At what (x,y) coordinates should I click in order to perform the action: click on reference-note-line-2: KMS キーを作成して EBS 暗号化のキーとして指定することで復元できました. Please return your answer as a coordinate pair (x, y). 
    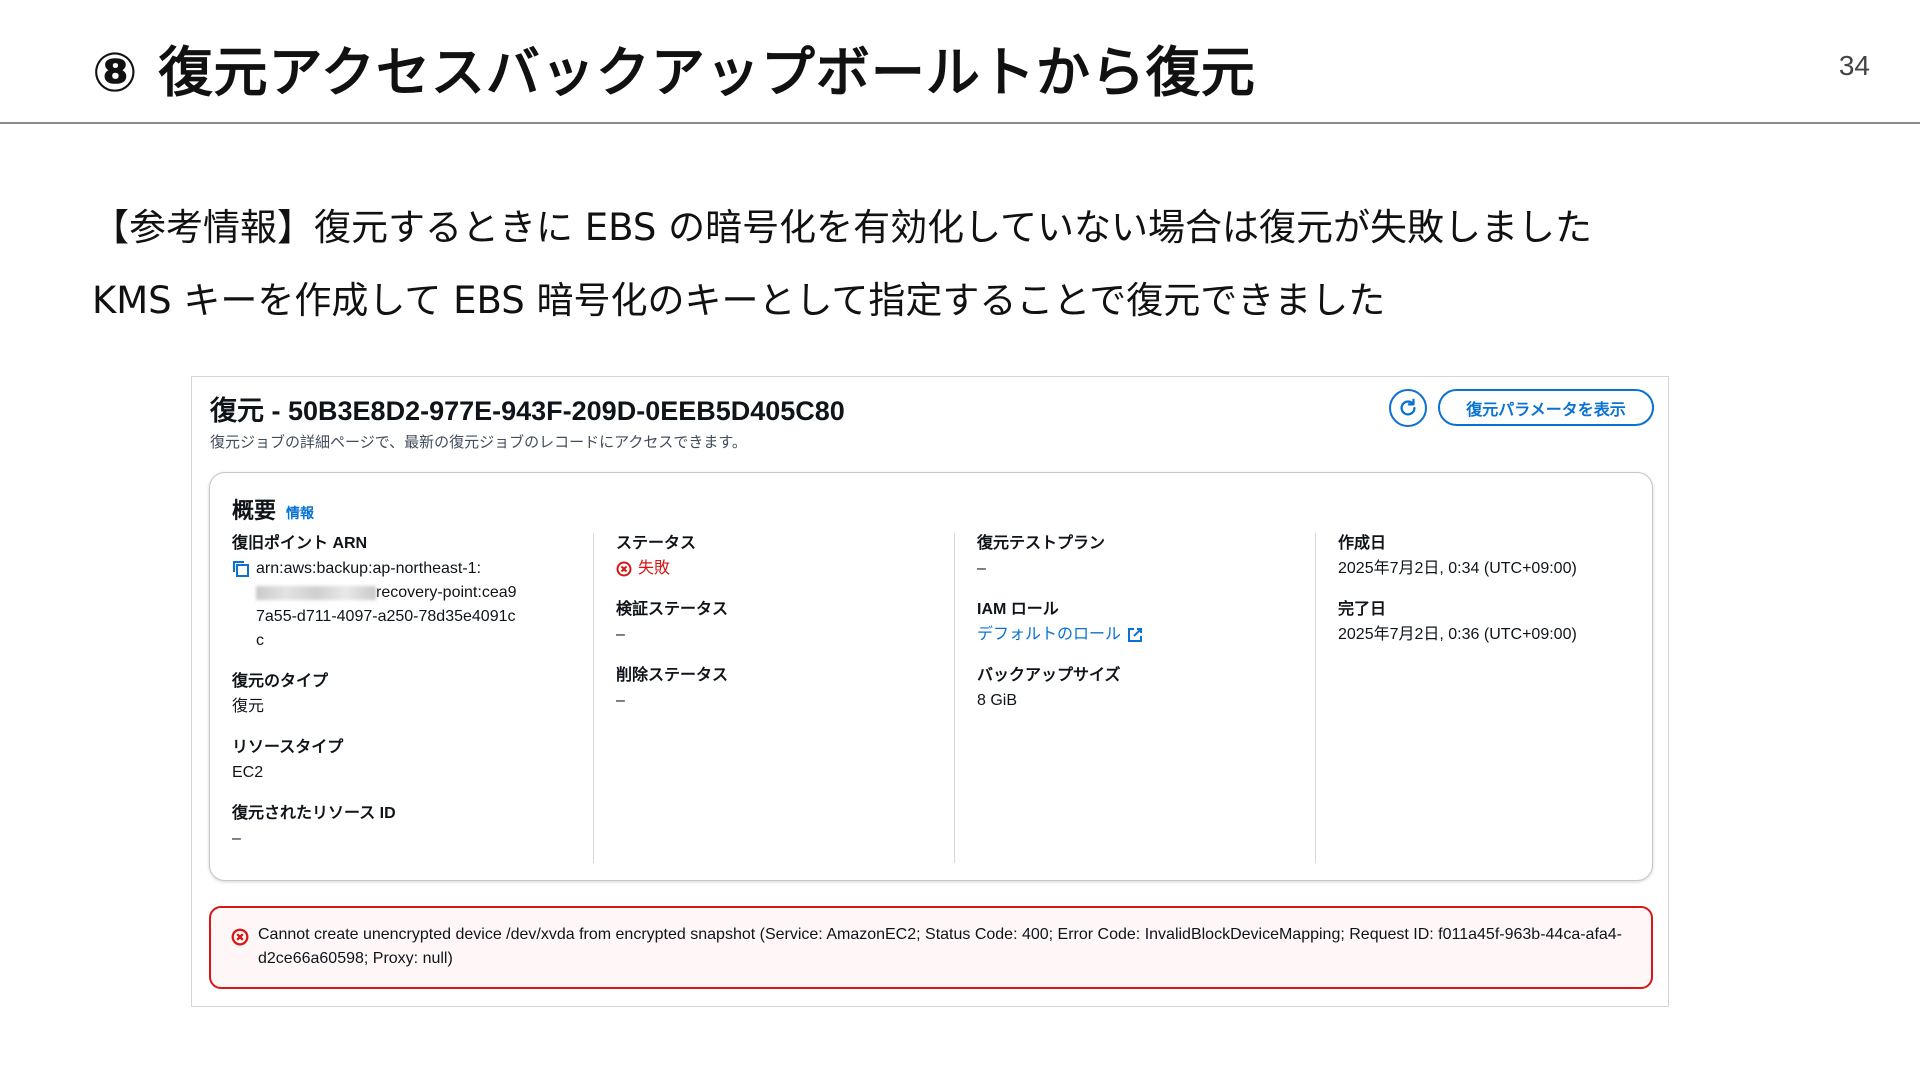
    Looking at the image, I should click on (739, 300).